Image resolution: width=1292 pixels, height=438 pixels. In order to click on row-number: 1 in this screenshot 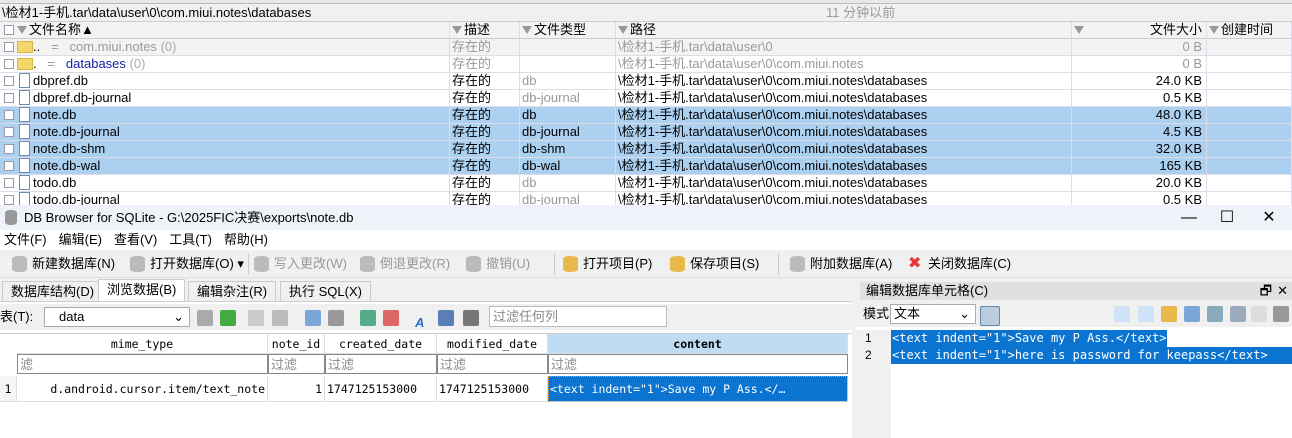, I will do `click(8, 389)`.